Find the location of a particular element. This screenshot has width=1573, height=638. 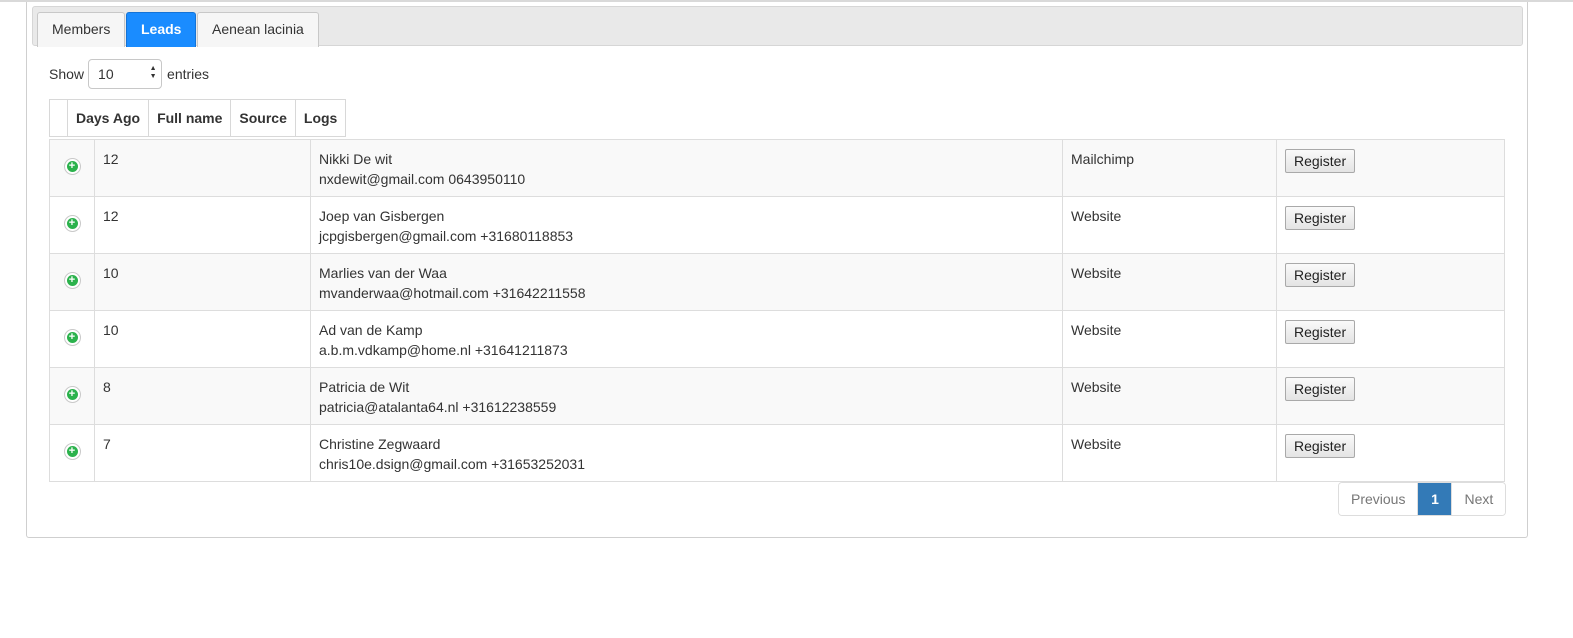

tab-aenean-lacinia: Aenean lacinia is located at coordinates (258, 29).